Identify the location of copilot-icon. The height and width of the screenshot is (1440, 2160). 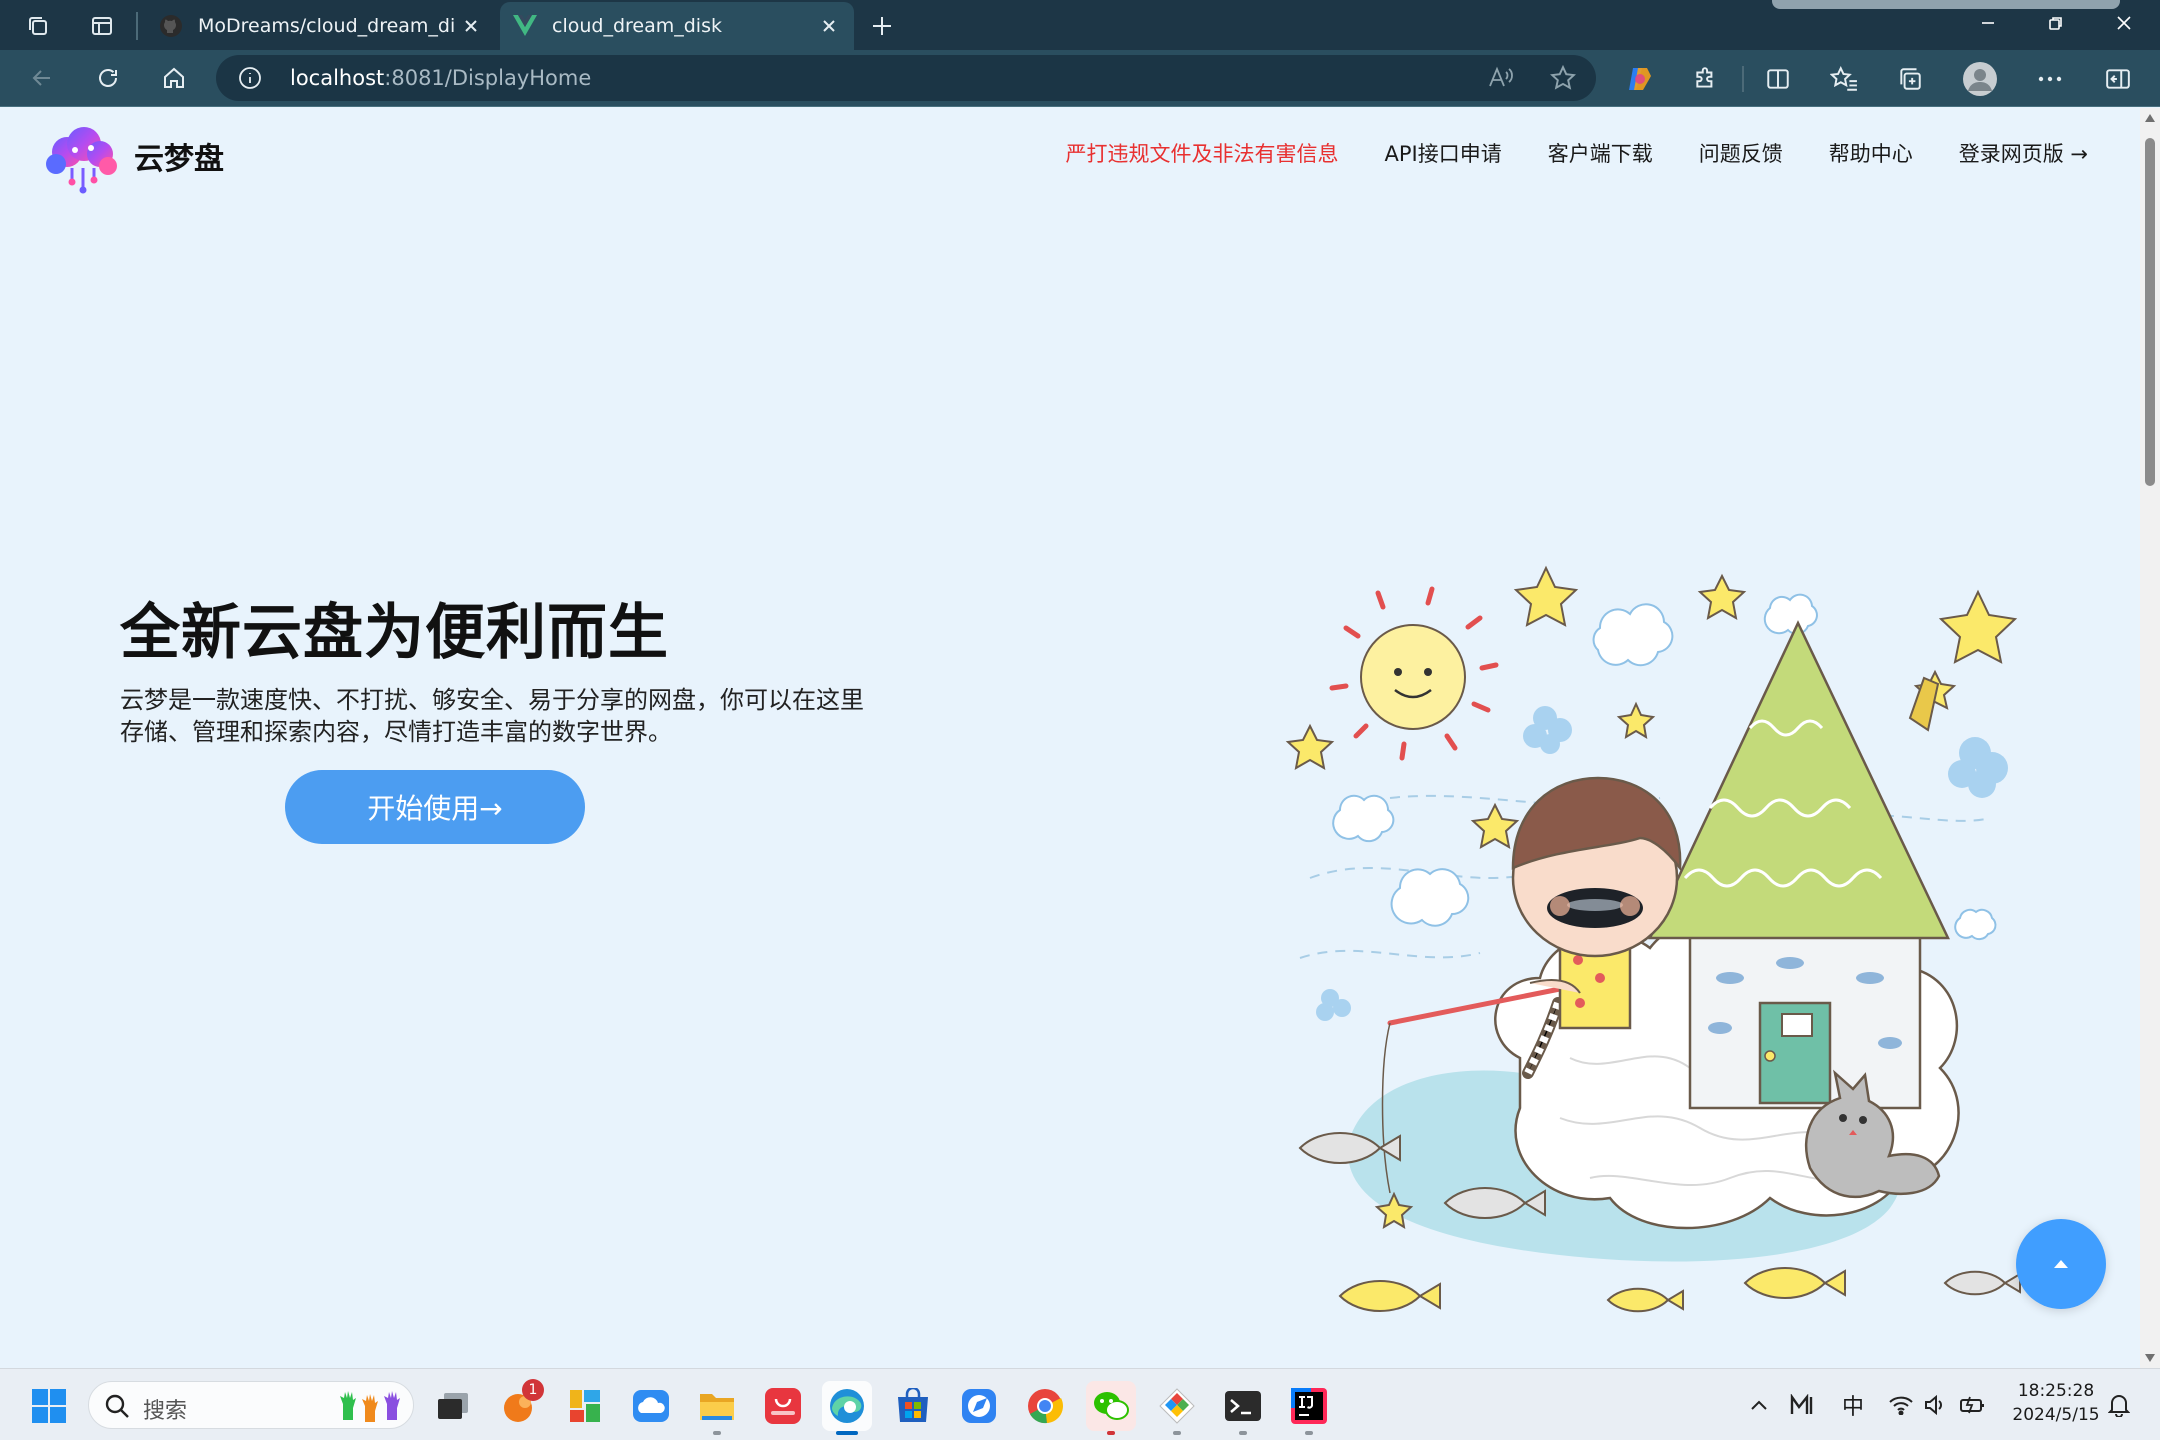
(1640, 79).